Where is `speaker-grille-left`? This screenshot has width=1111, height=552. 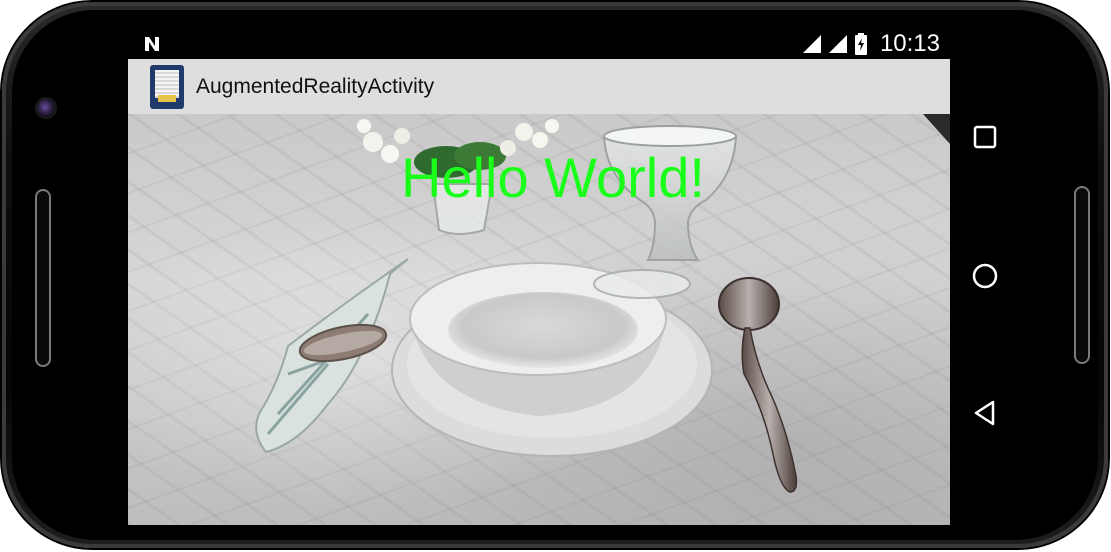
speaker-grille-left is located at coordinates (43, 278).